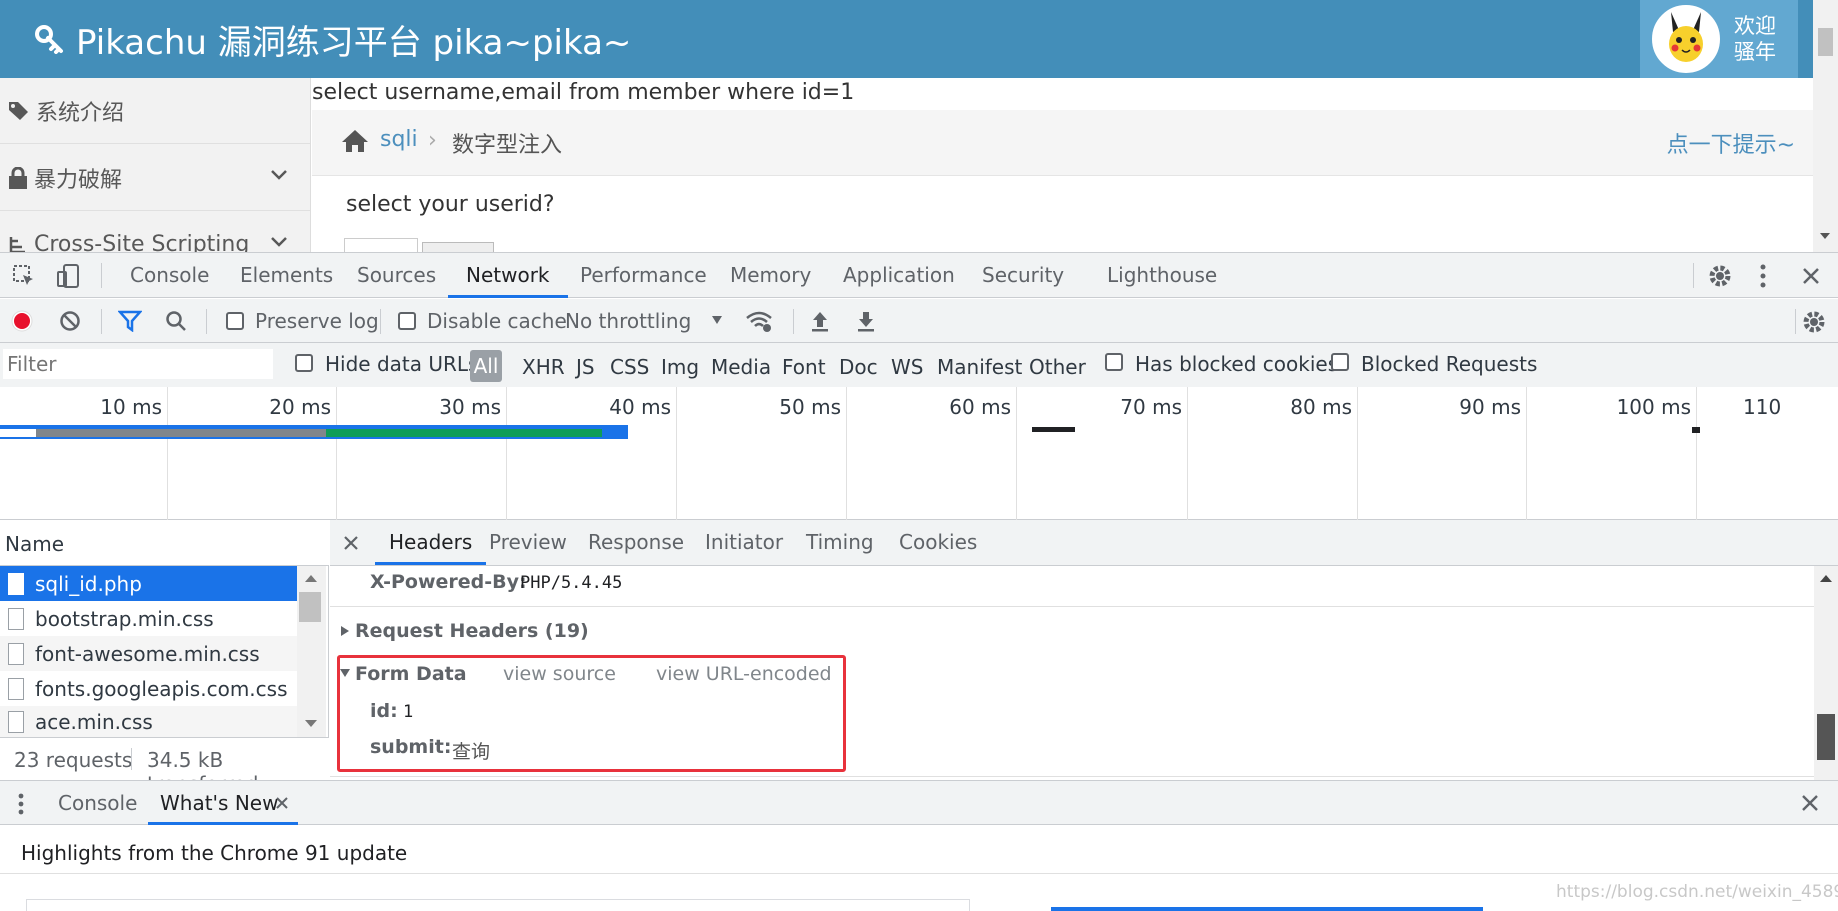 This screenshot has height=911, width=1838. What do you see at coordinates (899, 275) in the screenshot?
I see `tab-application: Application` at bounding box center [899, 275].